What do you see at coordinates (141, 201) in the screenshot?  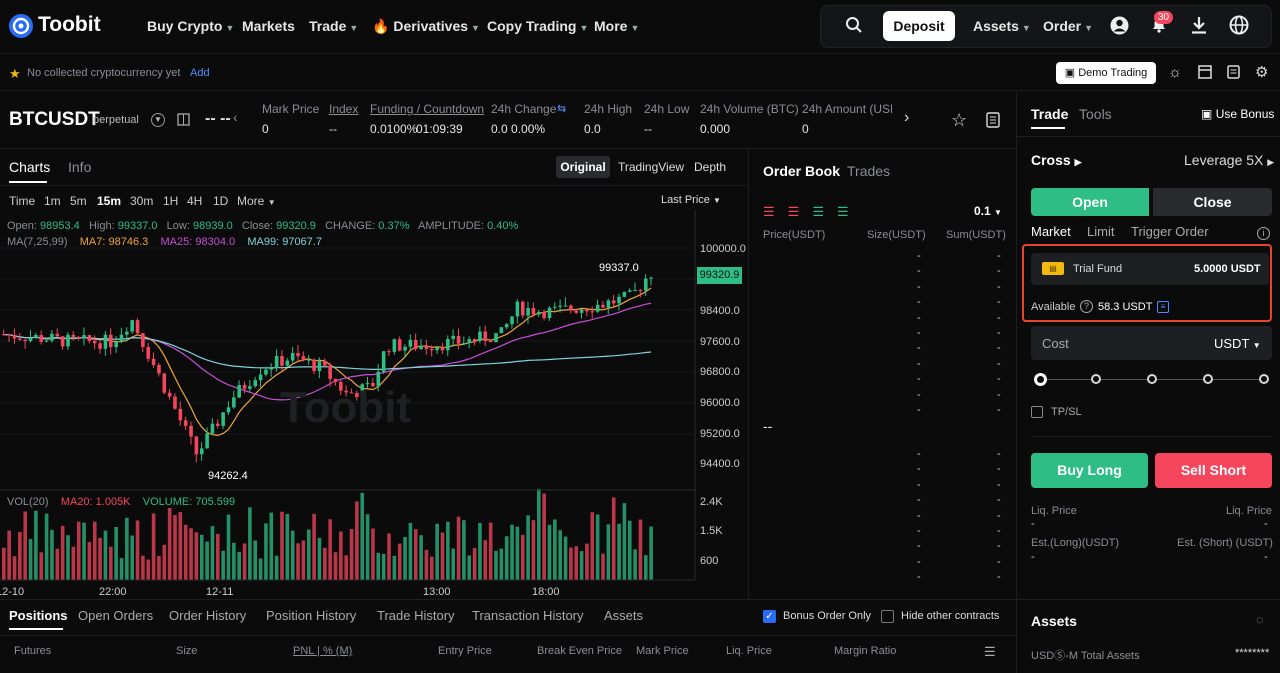 I see `interval-30m: 30m` at bounding box center [141, 201].